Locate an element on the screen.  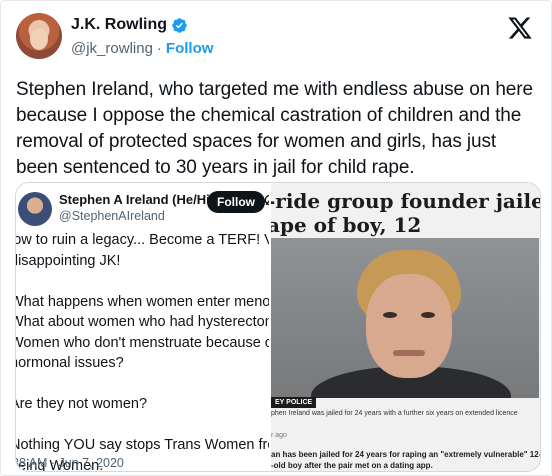
grok-icon is located at coordinates (266, 200).